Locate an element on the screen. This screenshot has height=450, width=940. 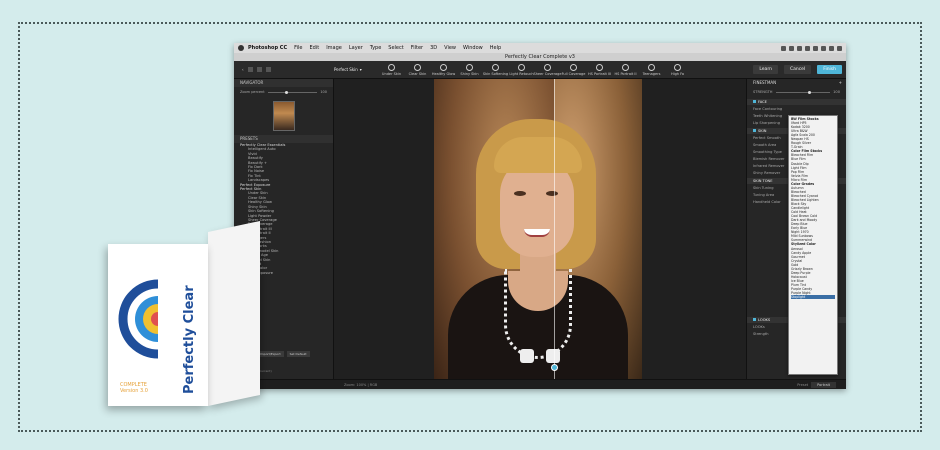
menu-select: Select is located at coordinates (395, 48).